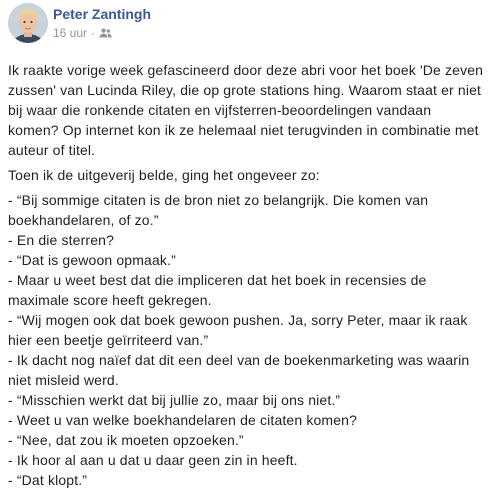  I want to click on avatar, so click(28, 23).